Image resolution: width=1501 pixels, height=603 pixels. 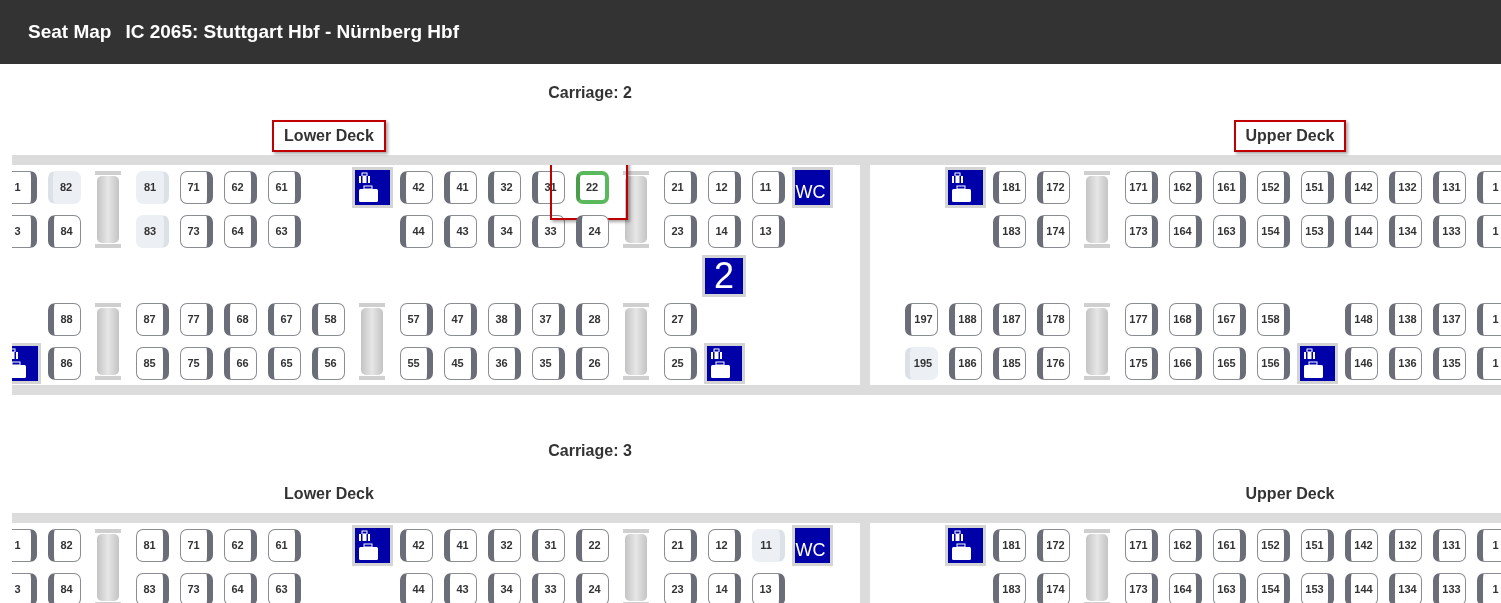 What do you see at coordinates (548, 363) in the screenshot?
I see `seat: 35` at bounding box center [548, 363].